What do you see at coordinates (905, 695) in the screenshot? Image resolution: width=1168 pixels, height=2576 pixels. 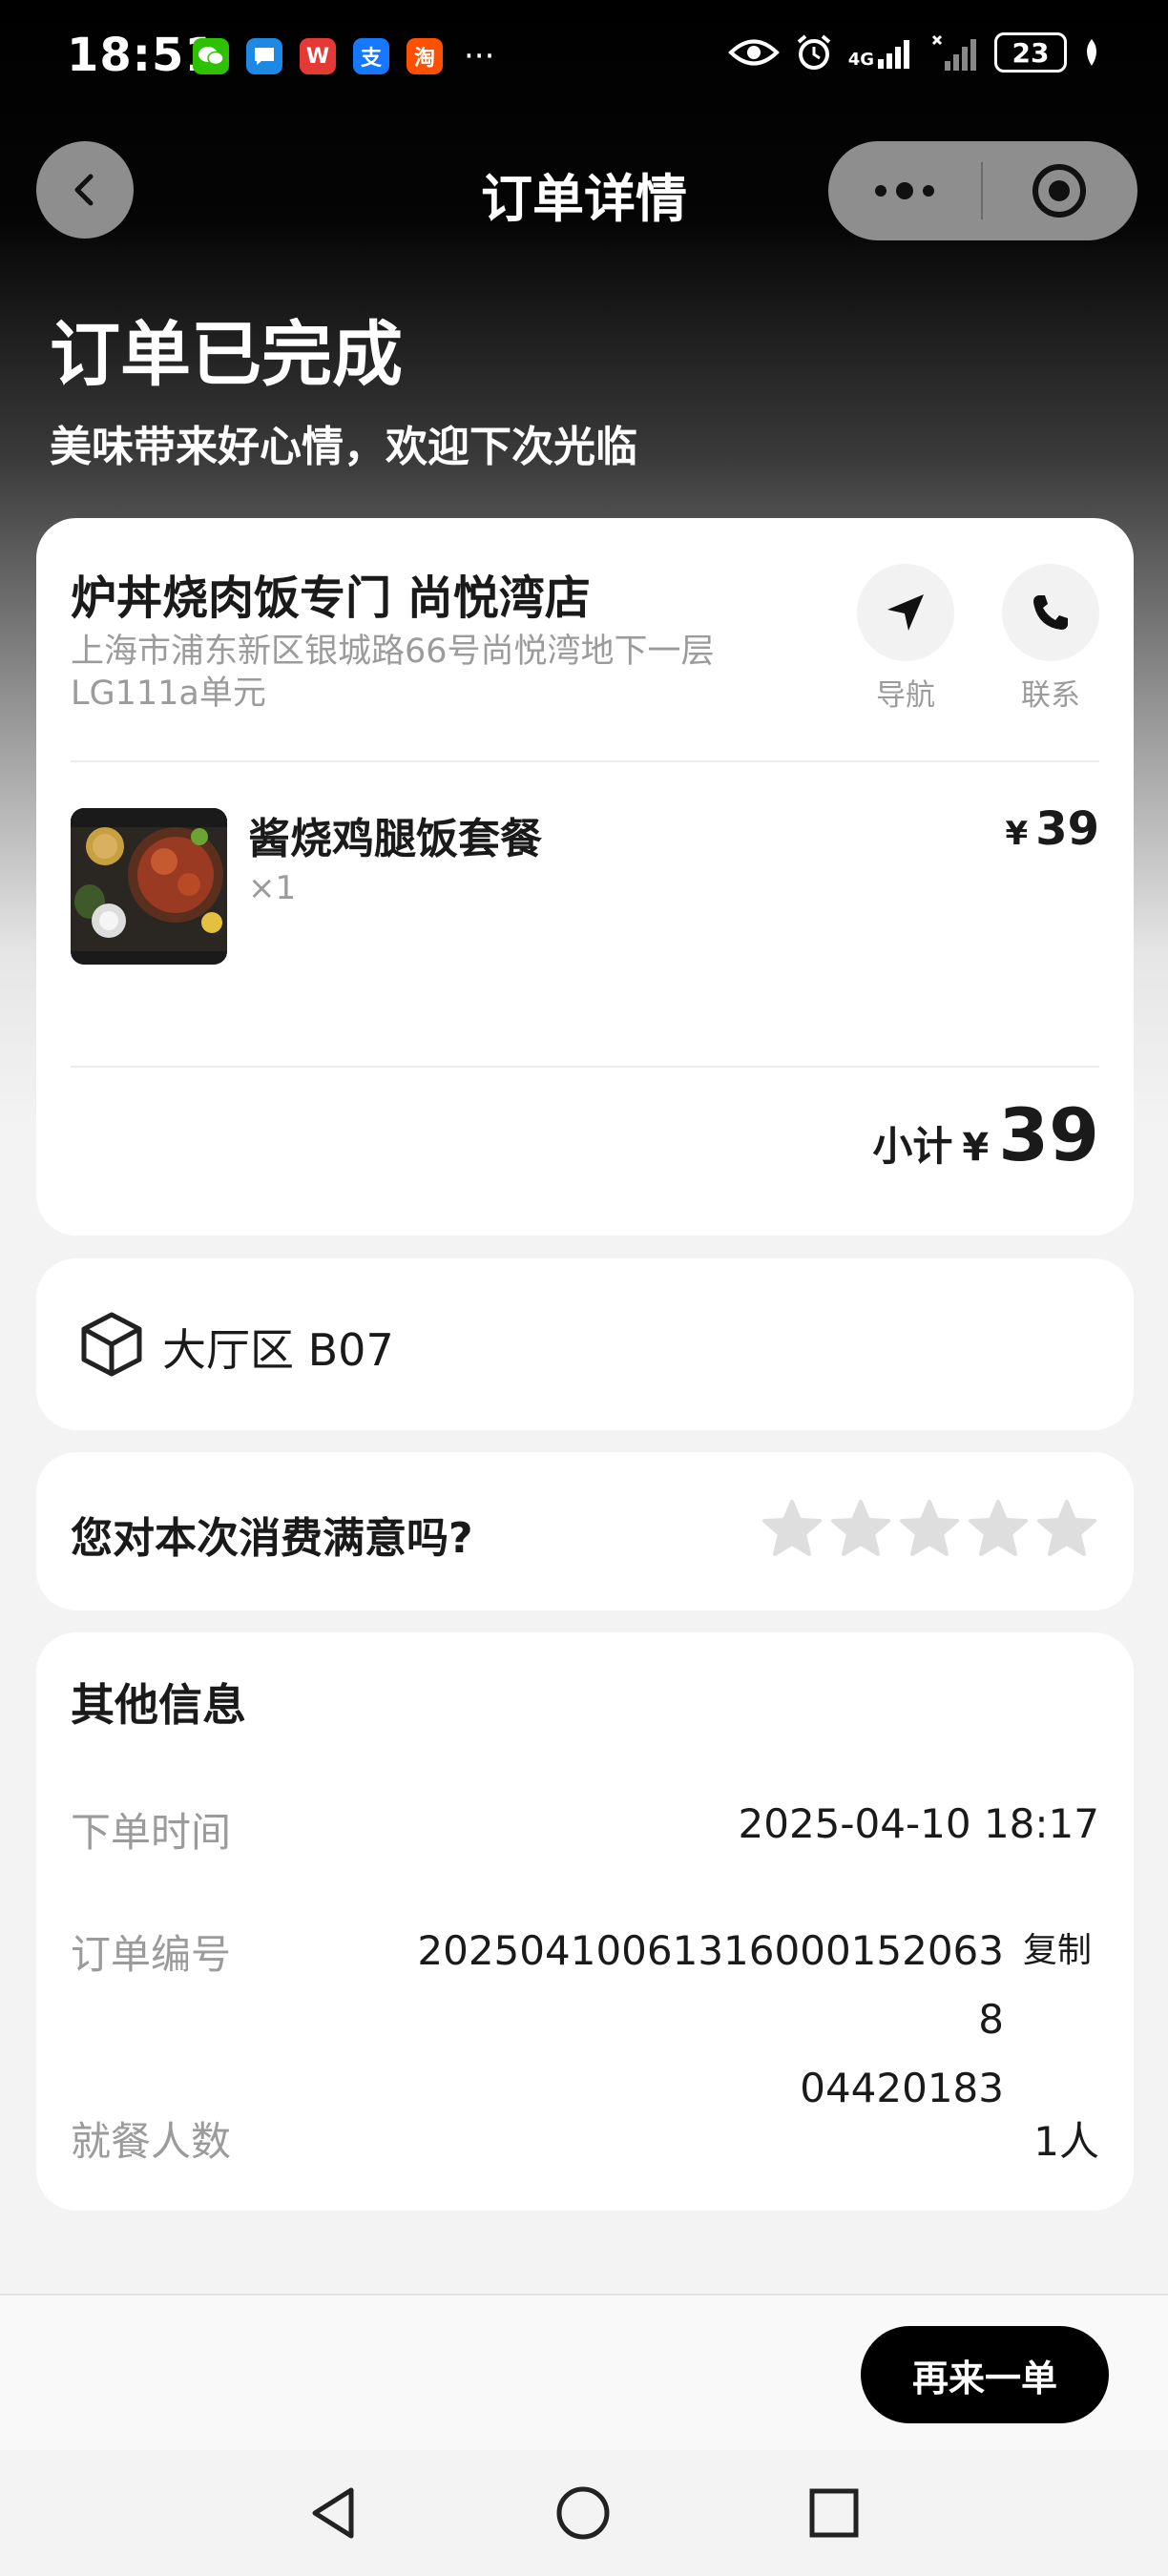 I see `navigate-label: 导航` at bounding box center [905, 695].